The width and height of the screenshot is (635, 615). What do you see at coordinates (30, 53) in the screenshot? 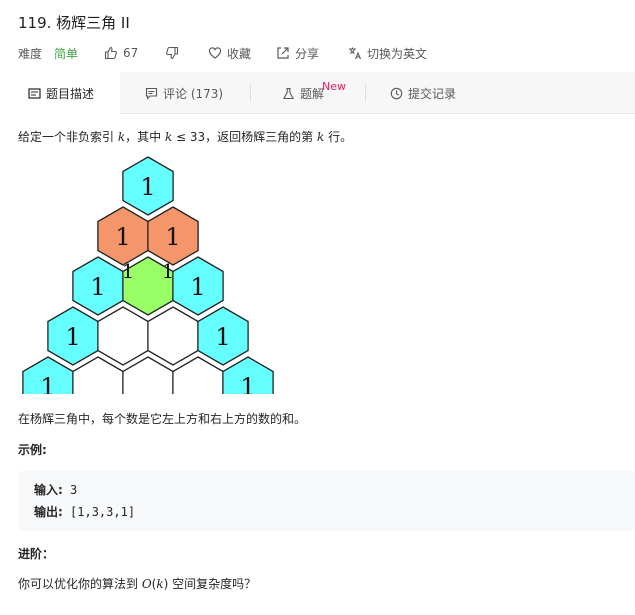
I see `difficulty-label: 难度` at bounding box center [30, 53].